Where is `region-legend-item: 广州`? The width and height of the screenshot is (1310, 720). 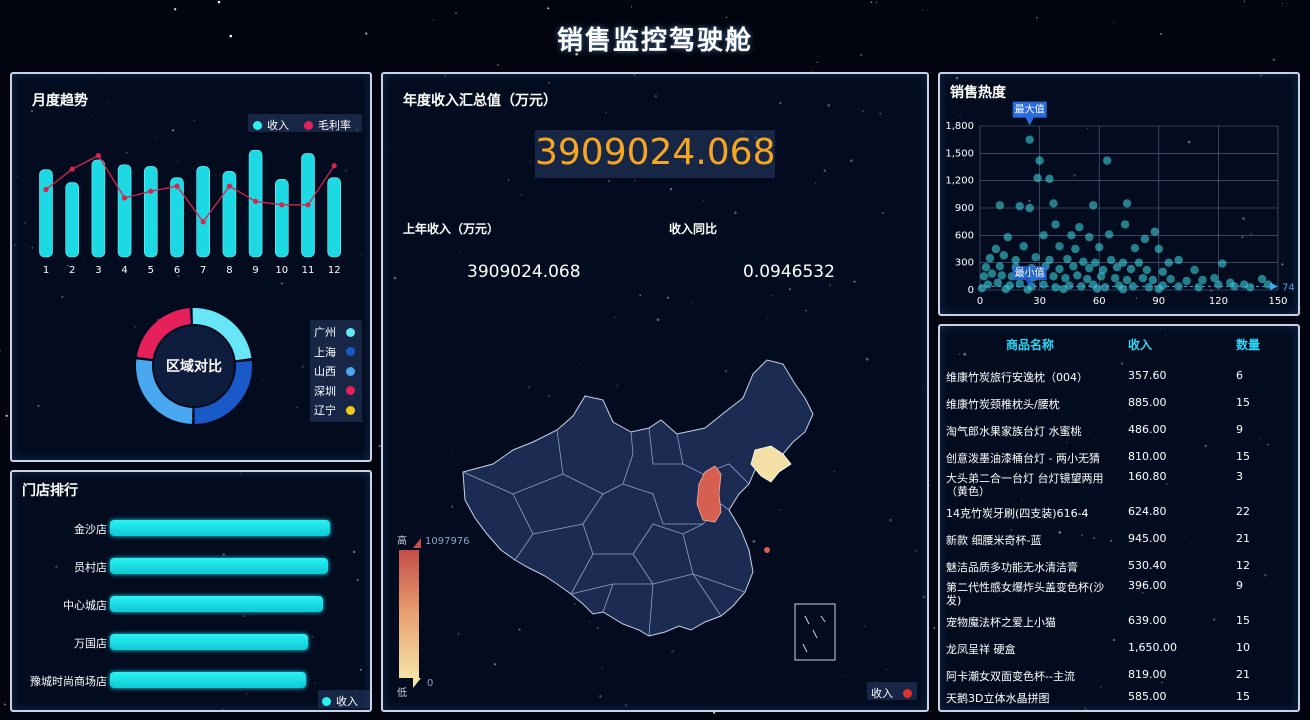
region-legend-item: 广州 is located at coordinates (334, 332).